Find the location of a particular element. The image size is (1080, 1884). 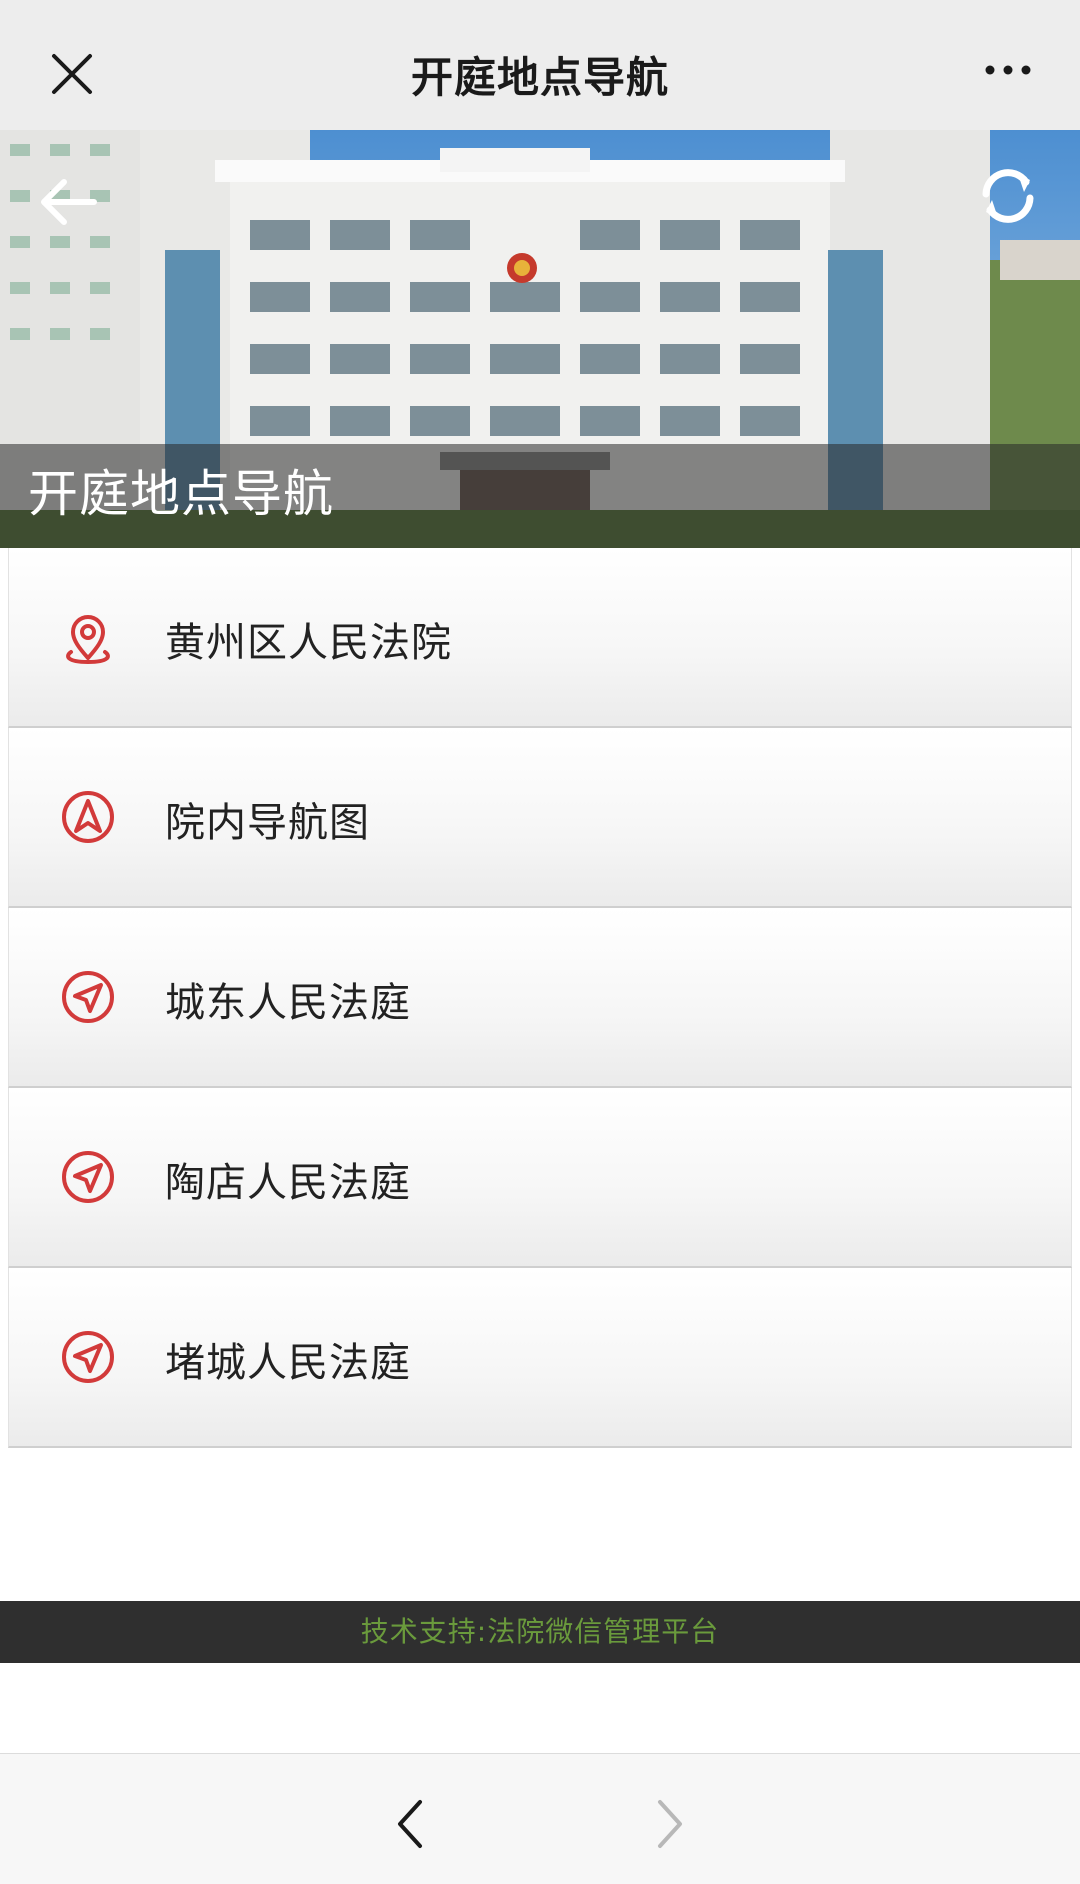

hero-caption: 开庭地点导航 is located at coordinates (181, 494).